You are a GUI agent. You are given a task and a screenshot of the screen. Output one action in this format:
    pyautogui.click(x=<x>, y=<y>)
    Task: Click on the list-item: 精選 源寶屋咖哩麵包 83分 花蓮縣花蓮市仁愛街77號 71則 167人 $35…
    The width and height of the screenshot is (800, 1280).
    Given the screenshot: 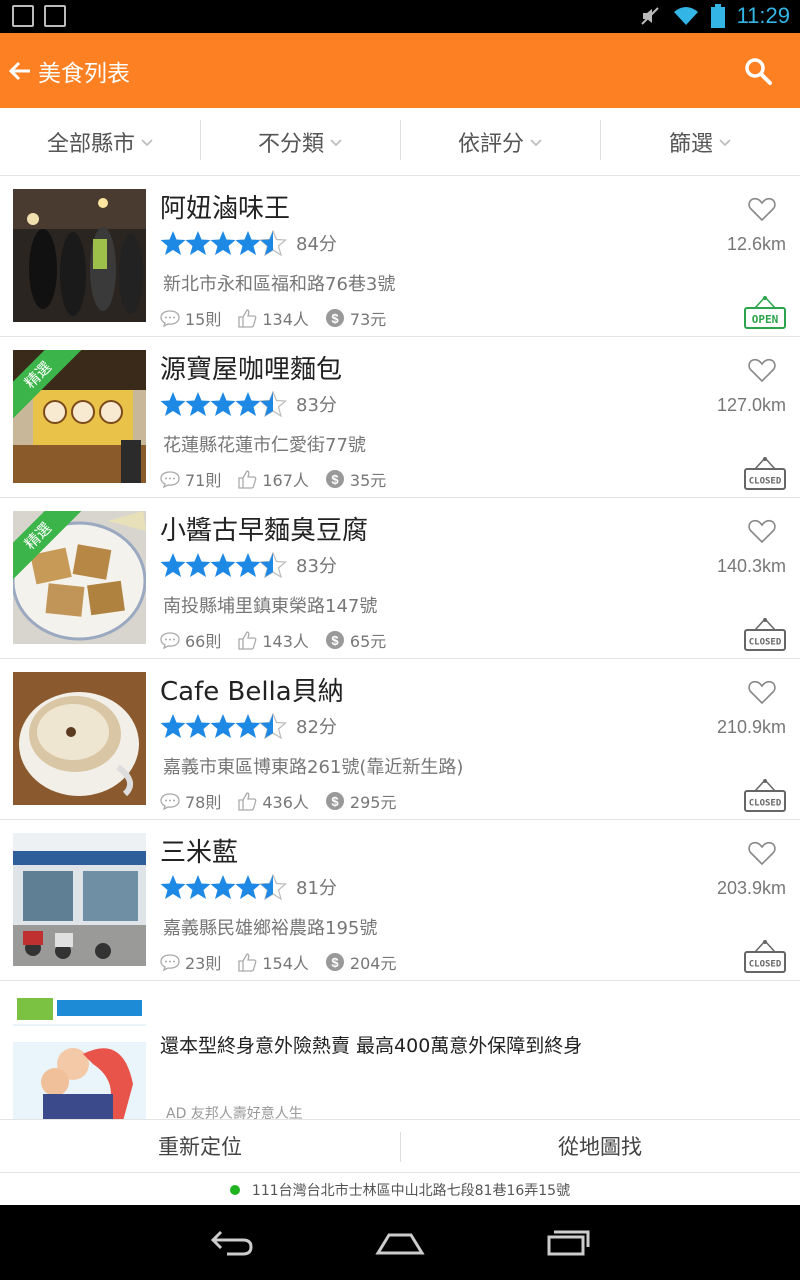 What is the action you would take?
    pyautogui.click(x=400, y=417)
    